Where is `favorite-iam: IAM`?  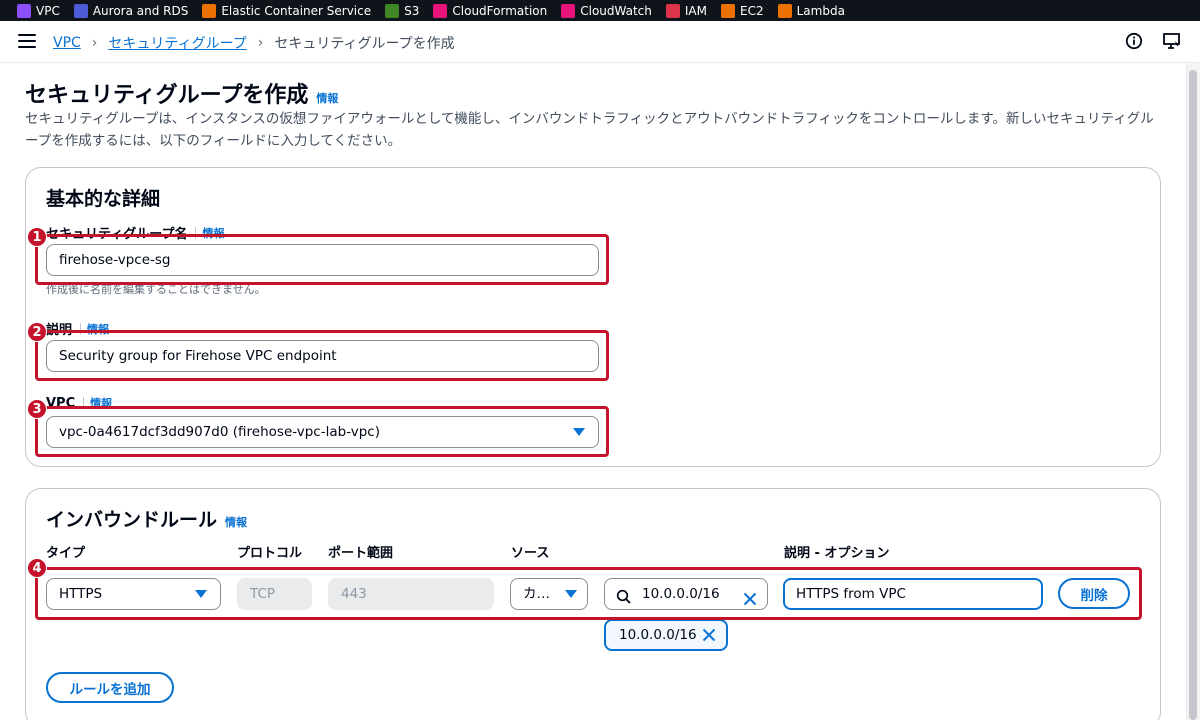
favorite-iam: IAM is located at coordinates (686, 10).